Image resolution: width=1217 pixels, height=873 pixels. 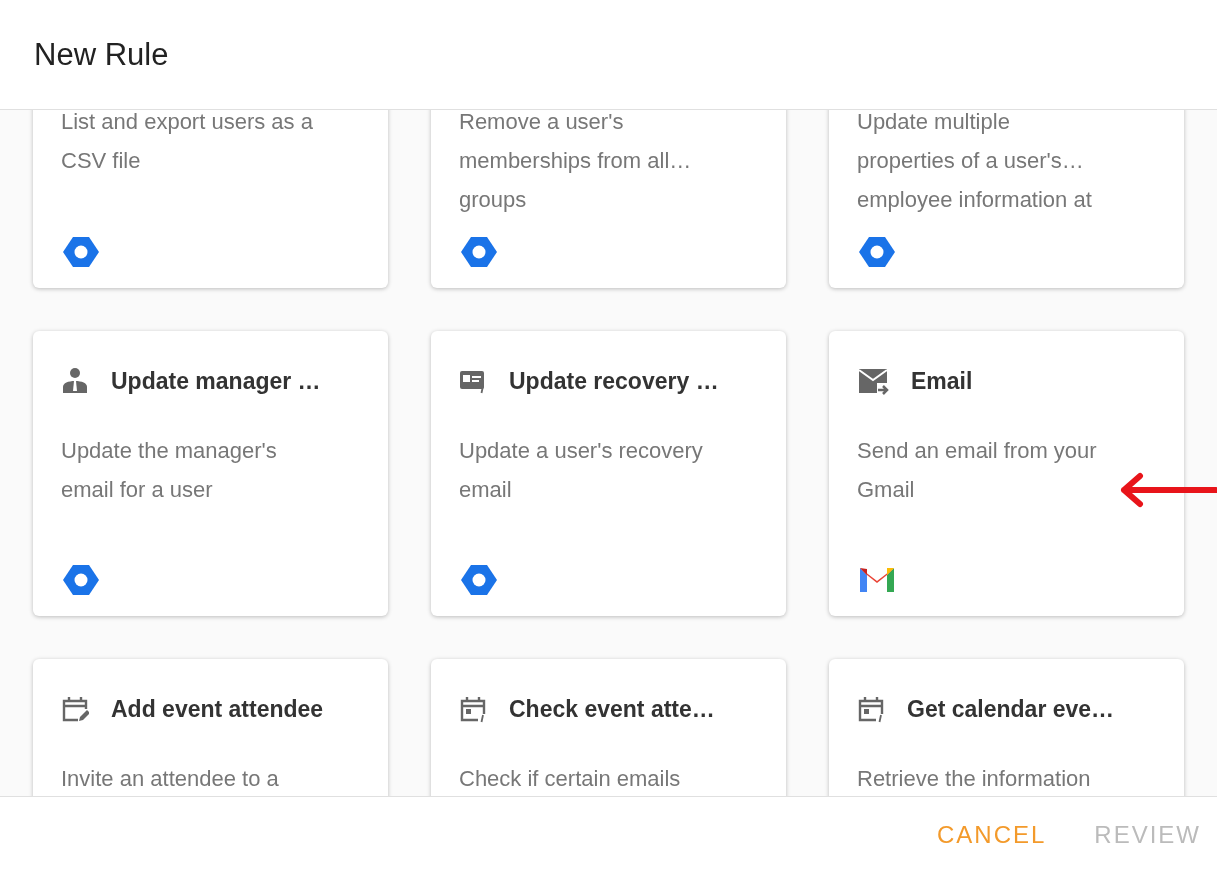 I want to click on action-card: Email Send an email from your Gmail, so click(x=1006, y=473).